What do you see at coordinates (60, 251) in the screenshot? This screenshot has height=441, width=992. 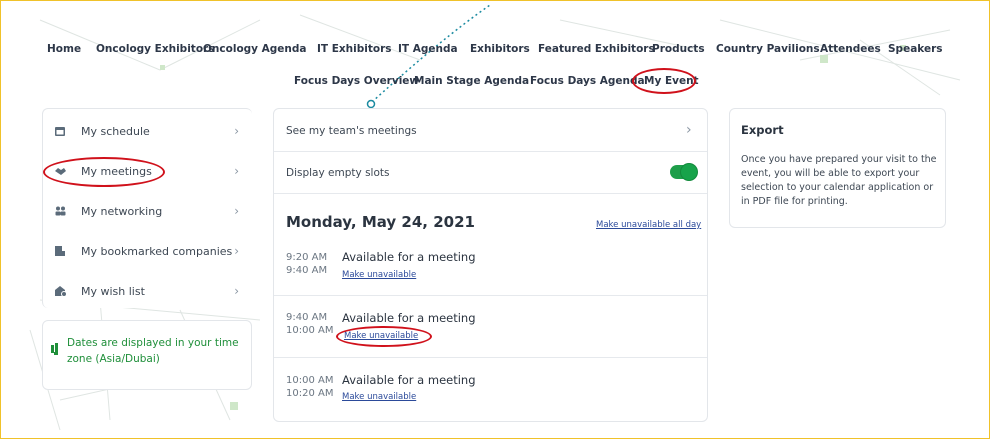 I see `bookmark-building-icon` at bounding box center [60, 251].